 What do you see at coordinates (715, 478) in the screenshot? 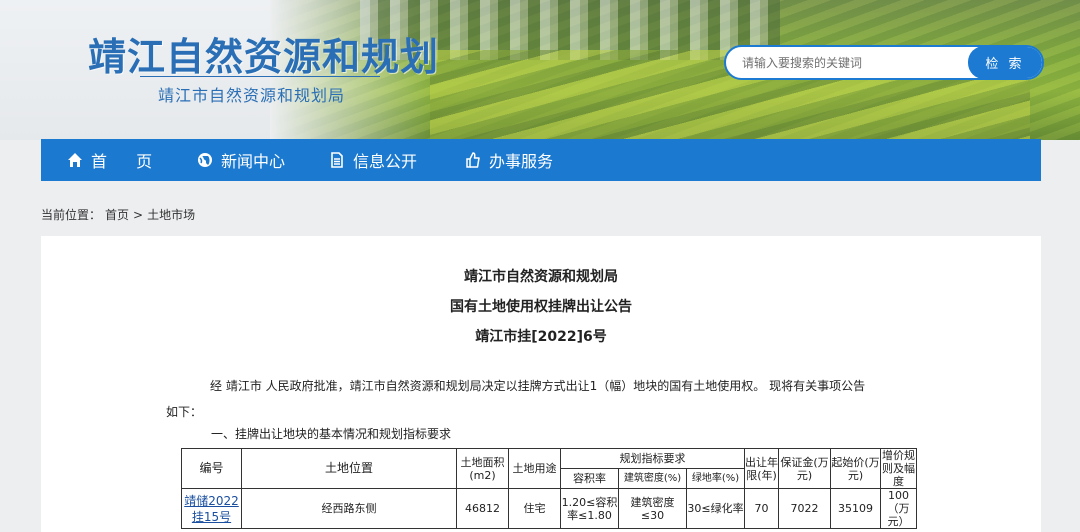
I see `header-green: 绿地率(%)` at bounding box center [715, 478].